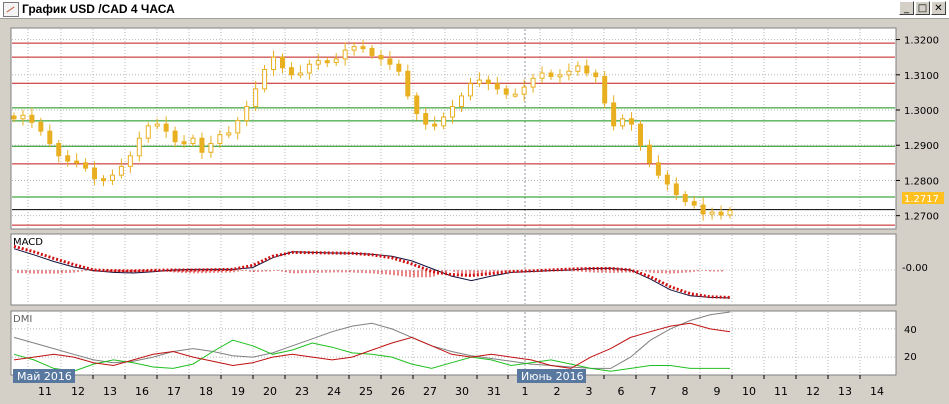 This screenshot has width=949, height=404. I want to click on dmi-tick-40: 40, so click(910, 330).